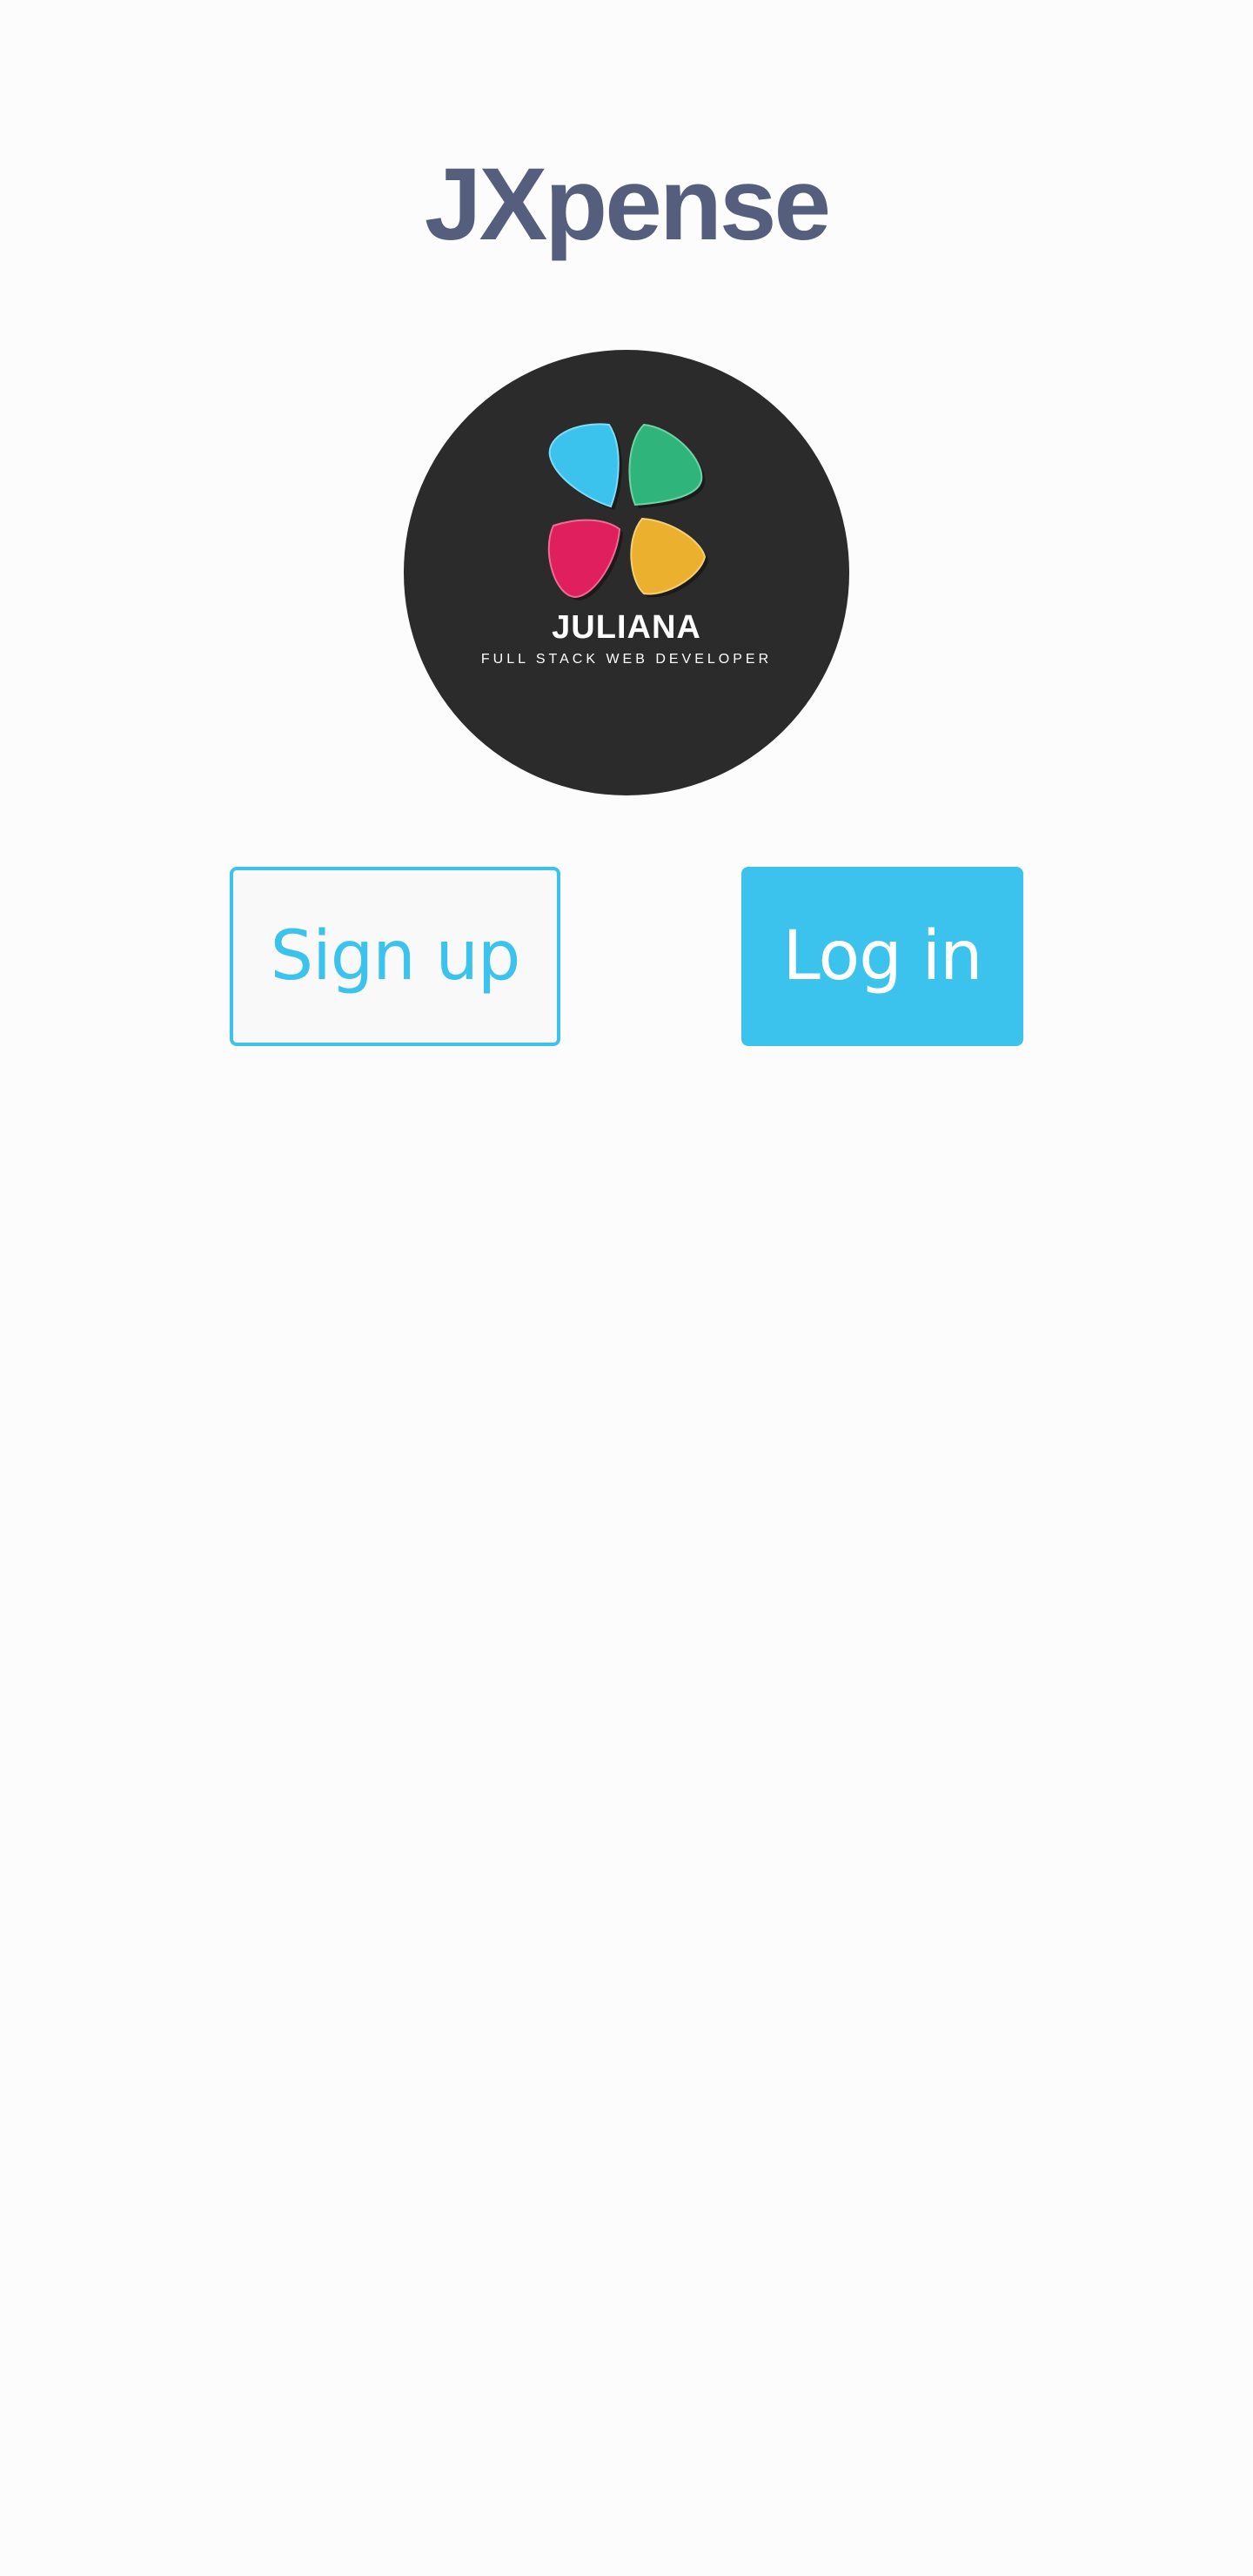 This screenshot has width=1253, height=2576. What do you see at coordinates (626, 659) in the screenshot?
I see `logo-tagline: FULL STACK WEB DEVELOPER` at bounding box center [626, 659].